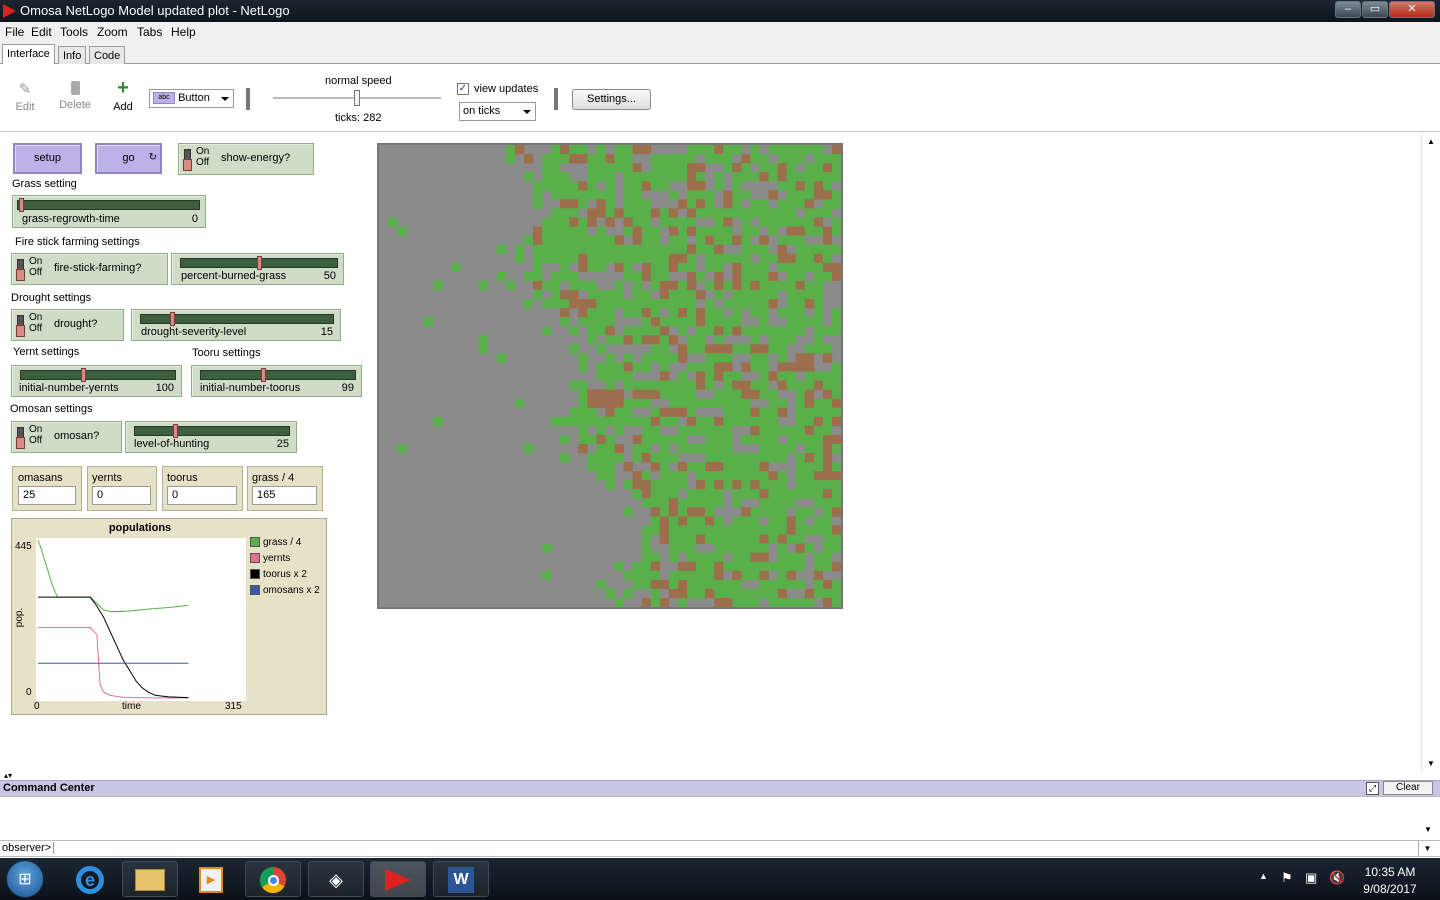 This screenshot has height=900, width=1440. What do you see at coordinates (14, 32) in the screenshot?
I see `menu-file: File` at bounding box center [14, 32].